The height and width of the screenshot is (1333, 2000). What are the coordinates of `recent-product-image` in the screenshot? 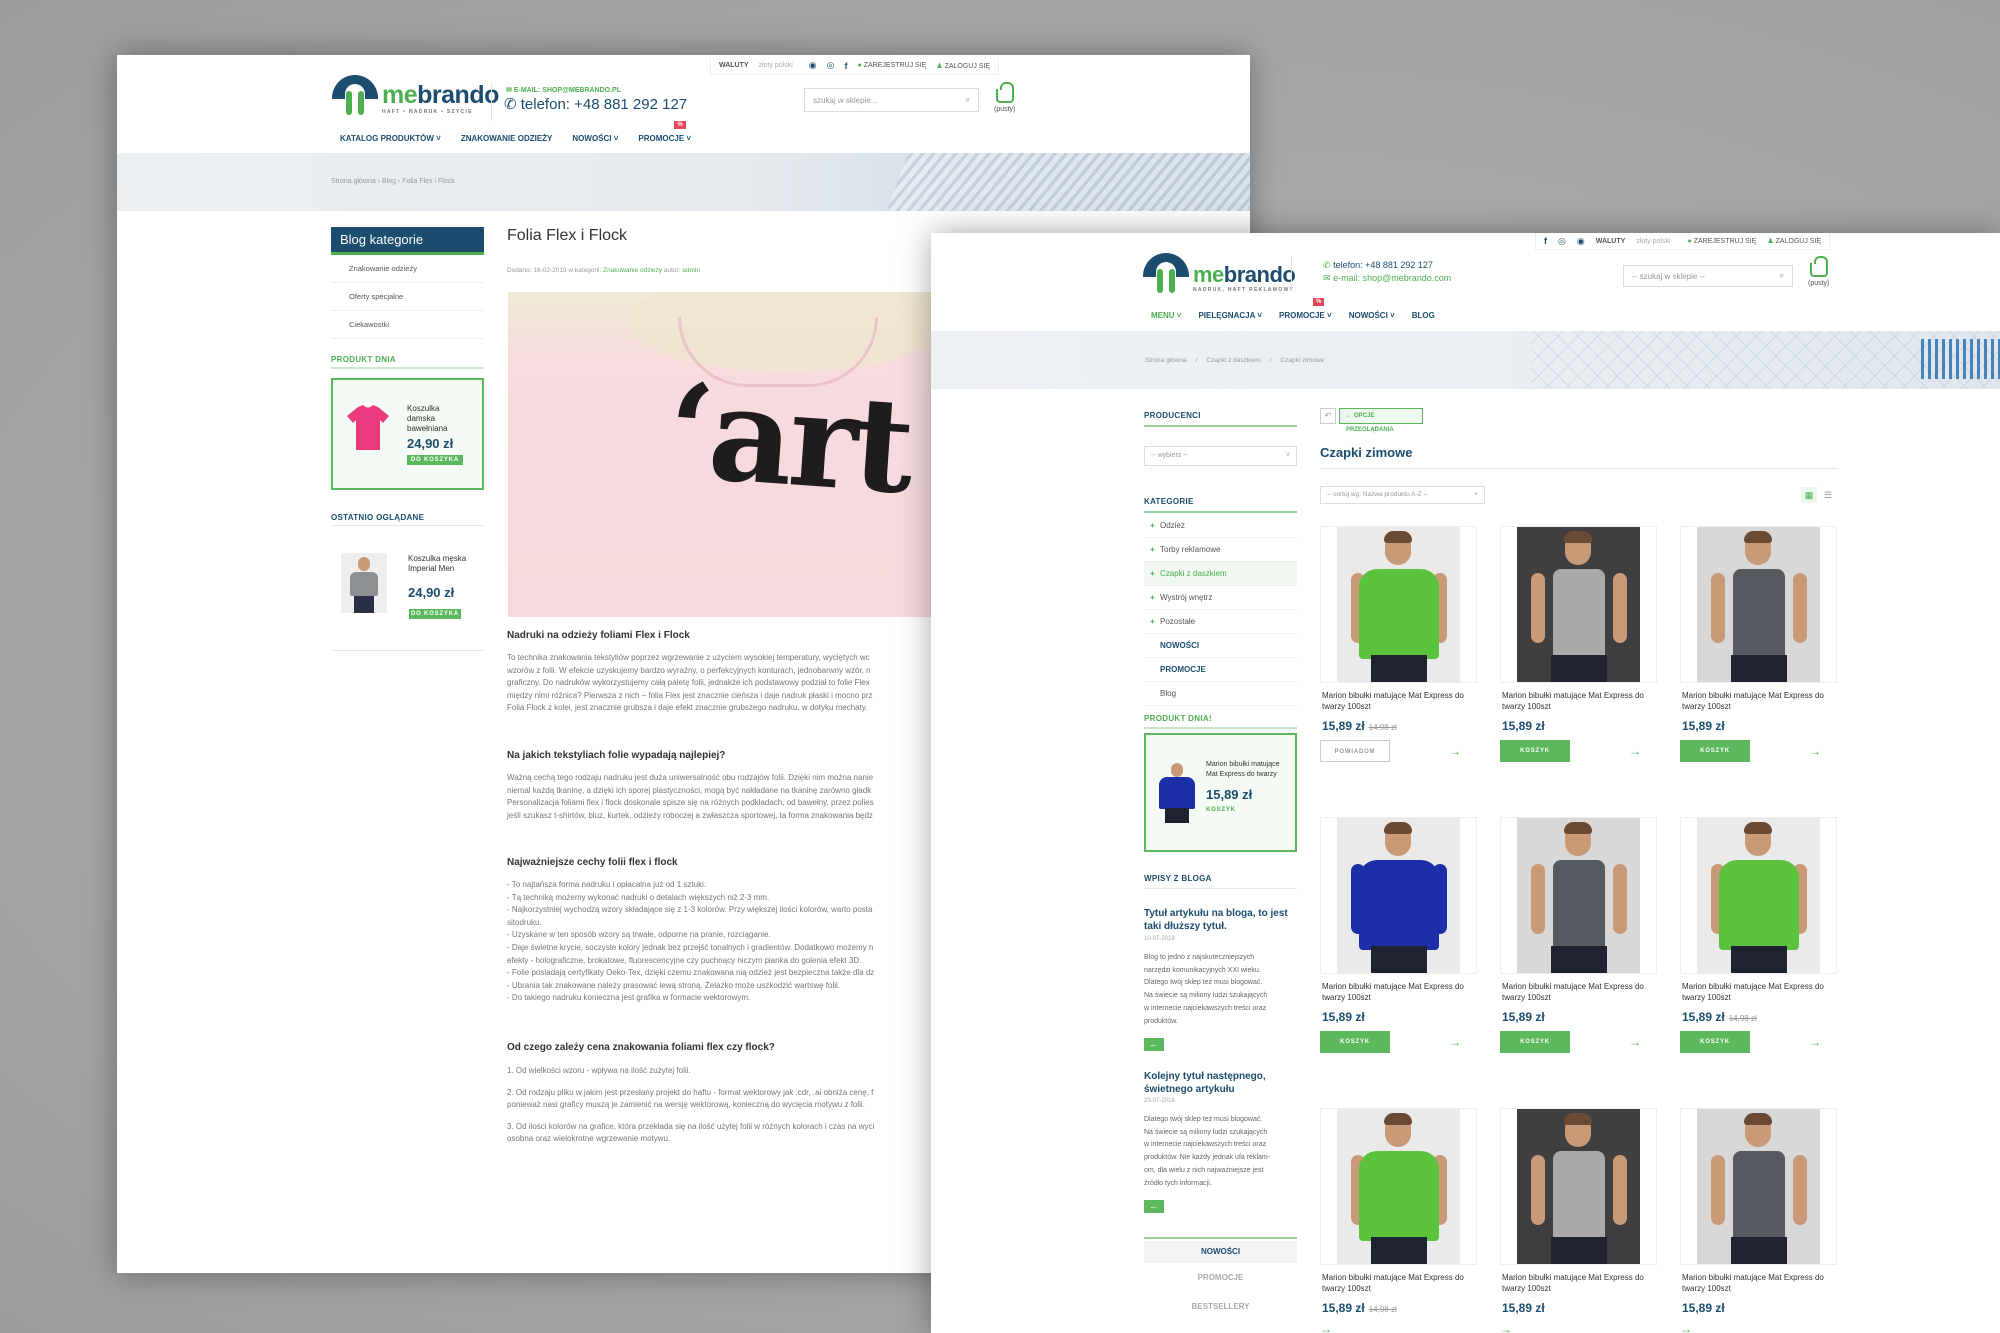 It's located at (364, 583).